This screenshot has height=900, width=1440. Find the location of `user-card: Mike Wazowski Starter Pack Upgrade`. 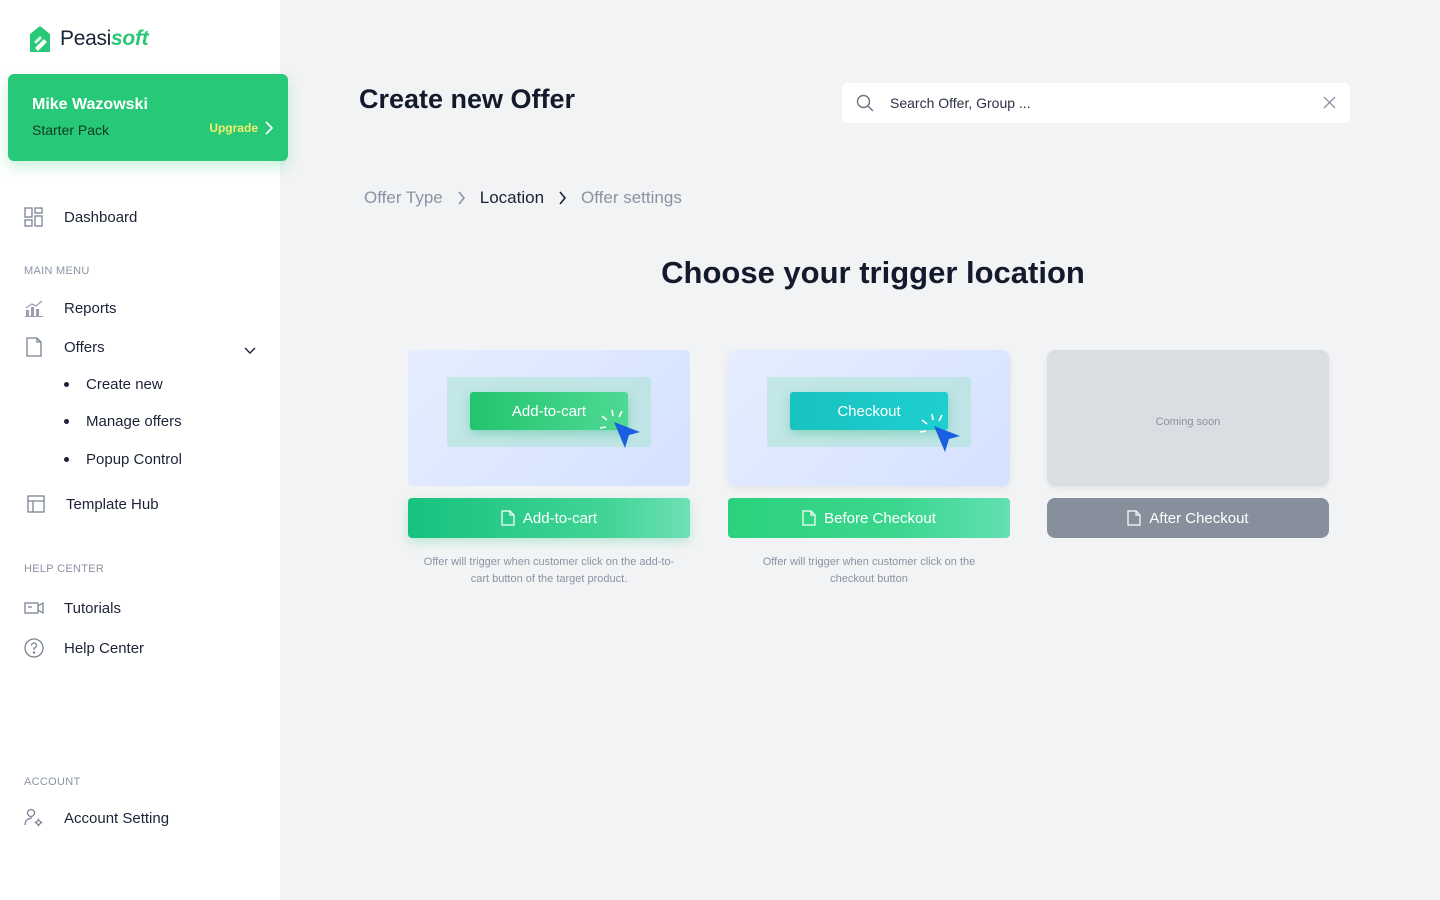

user-card: Mike Wazowski Starter Pack Upgrade is located at coordinates (148, 117).